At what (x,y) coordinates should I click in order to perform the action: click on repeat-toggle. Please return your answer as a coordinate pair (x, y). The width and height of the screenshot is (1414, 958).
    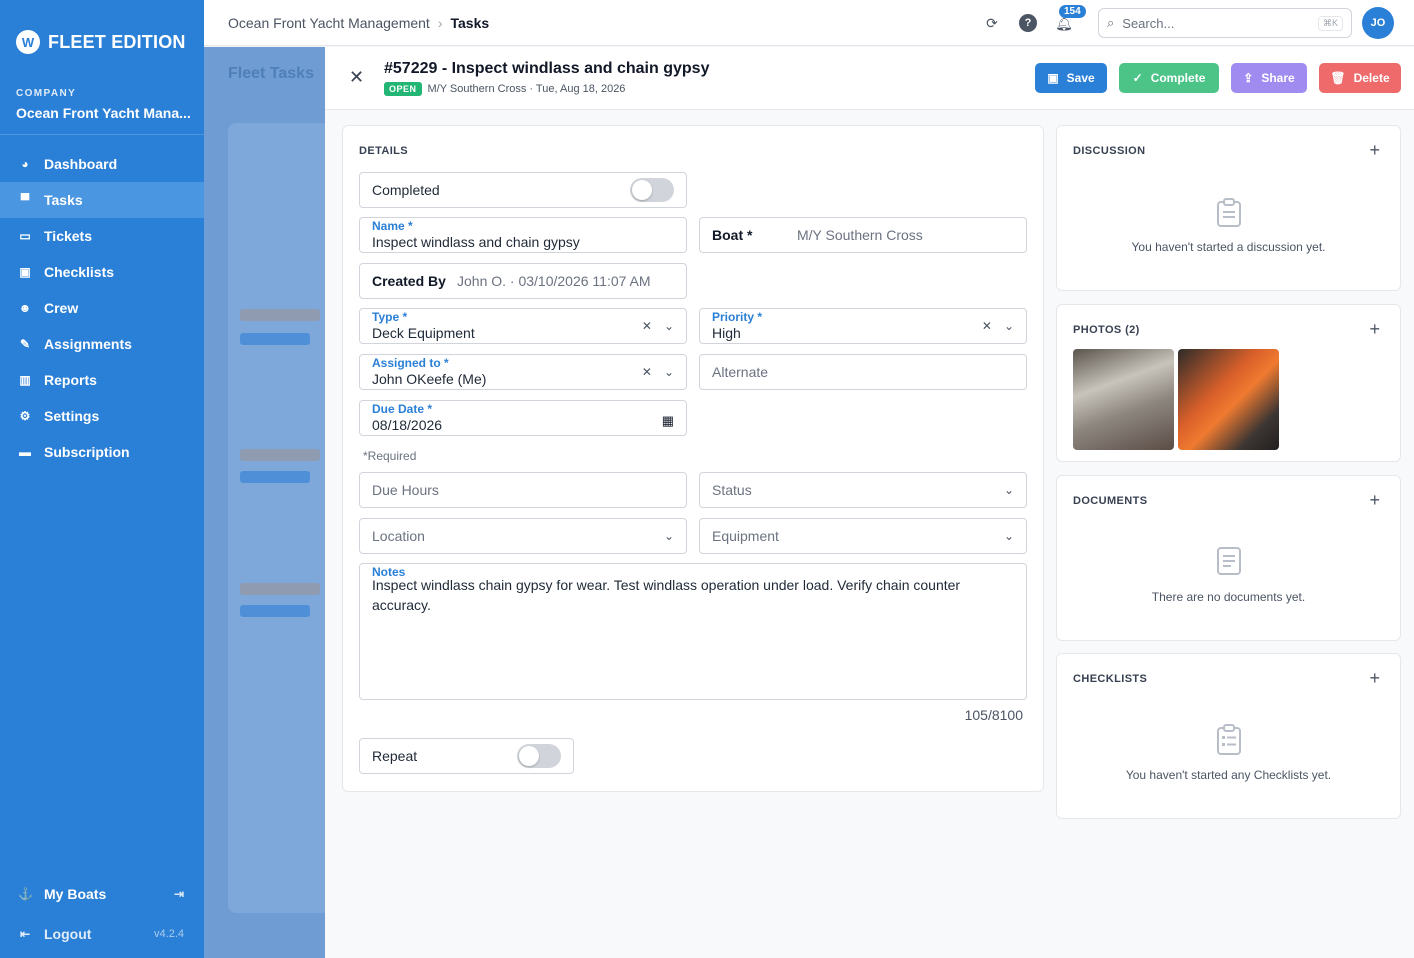
    Looking at the image, I should click on (539, 756).